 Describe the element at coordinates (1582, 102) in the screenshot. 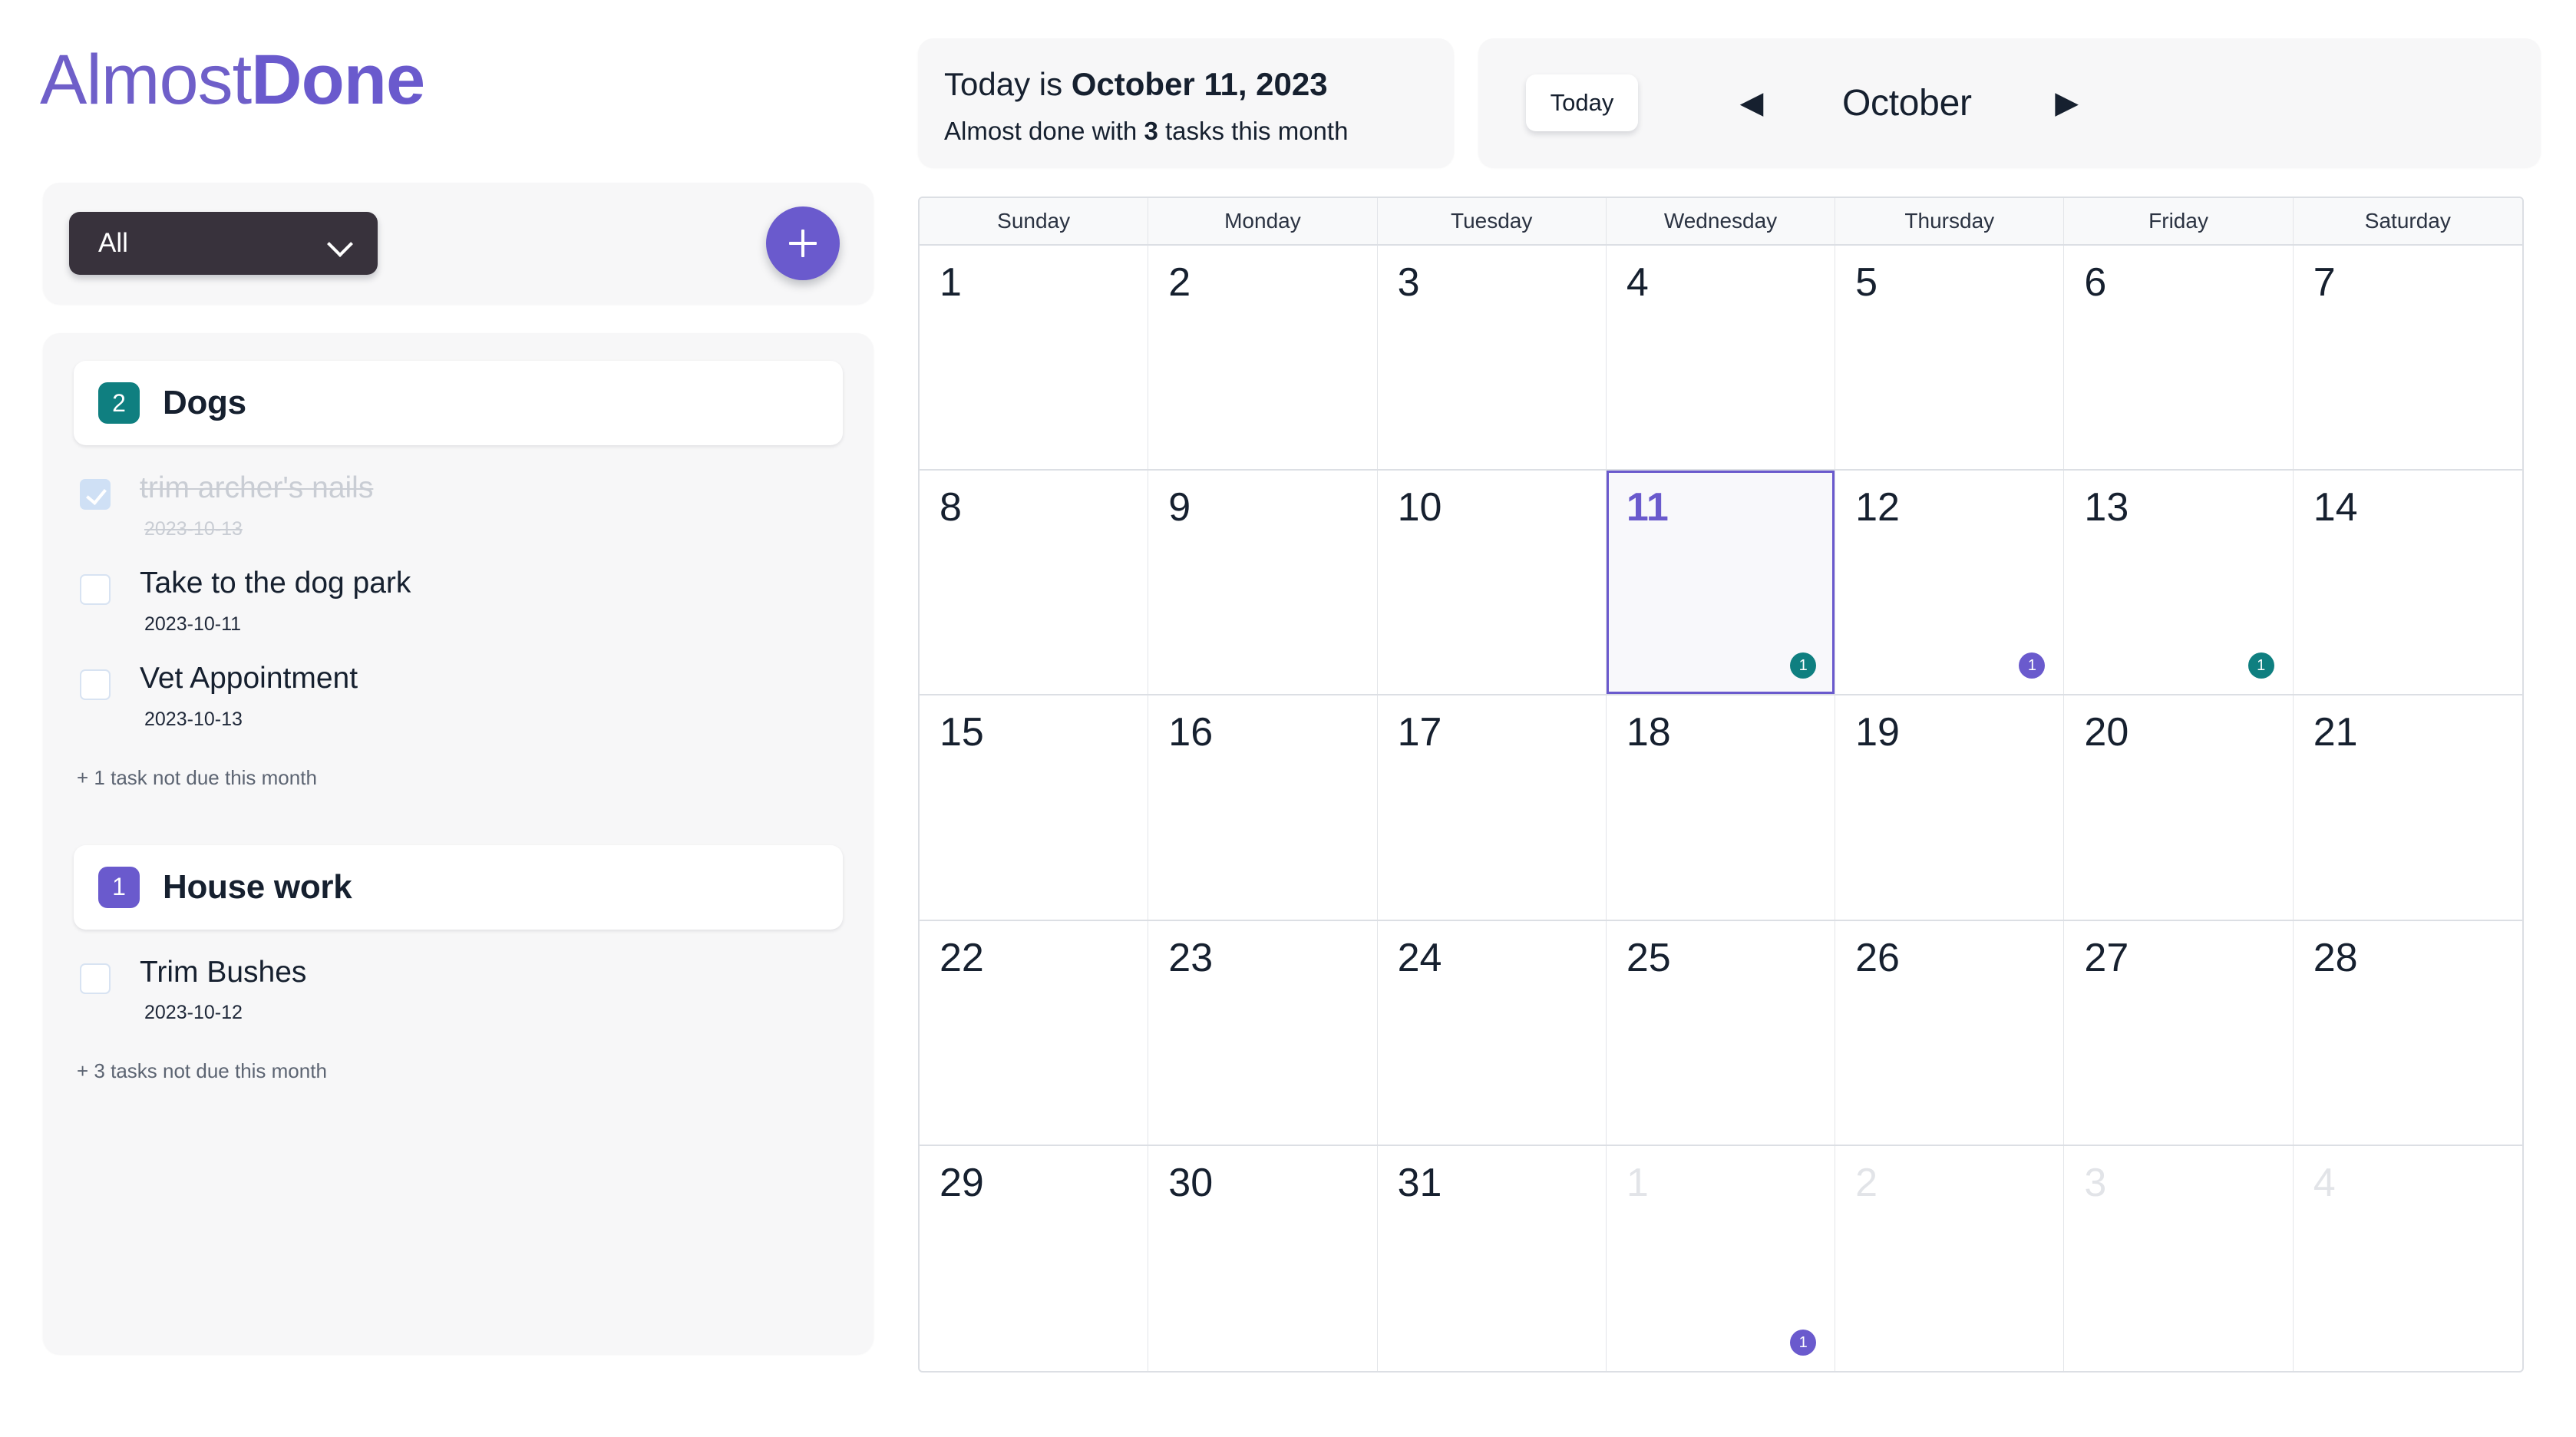

I see `today-button: Today` at that location.